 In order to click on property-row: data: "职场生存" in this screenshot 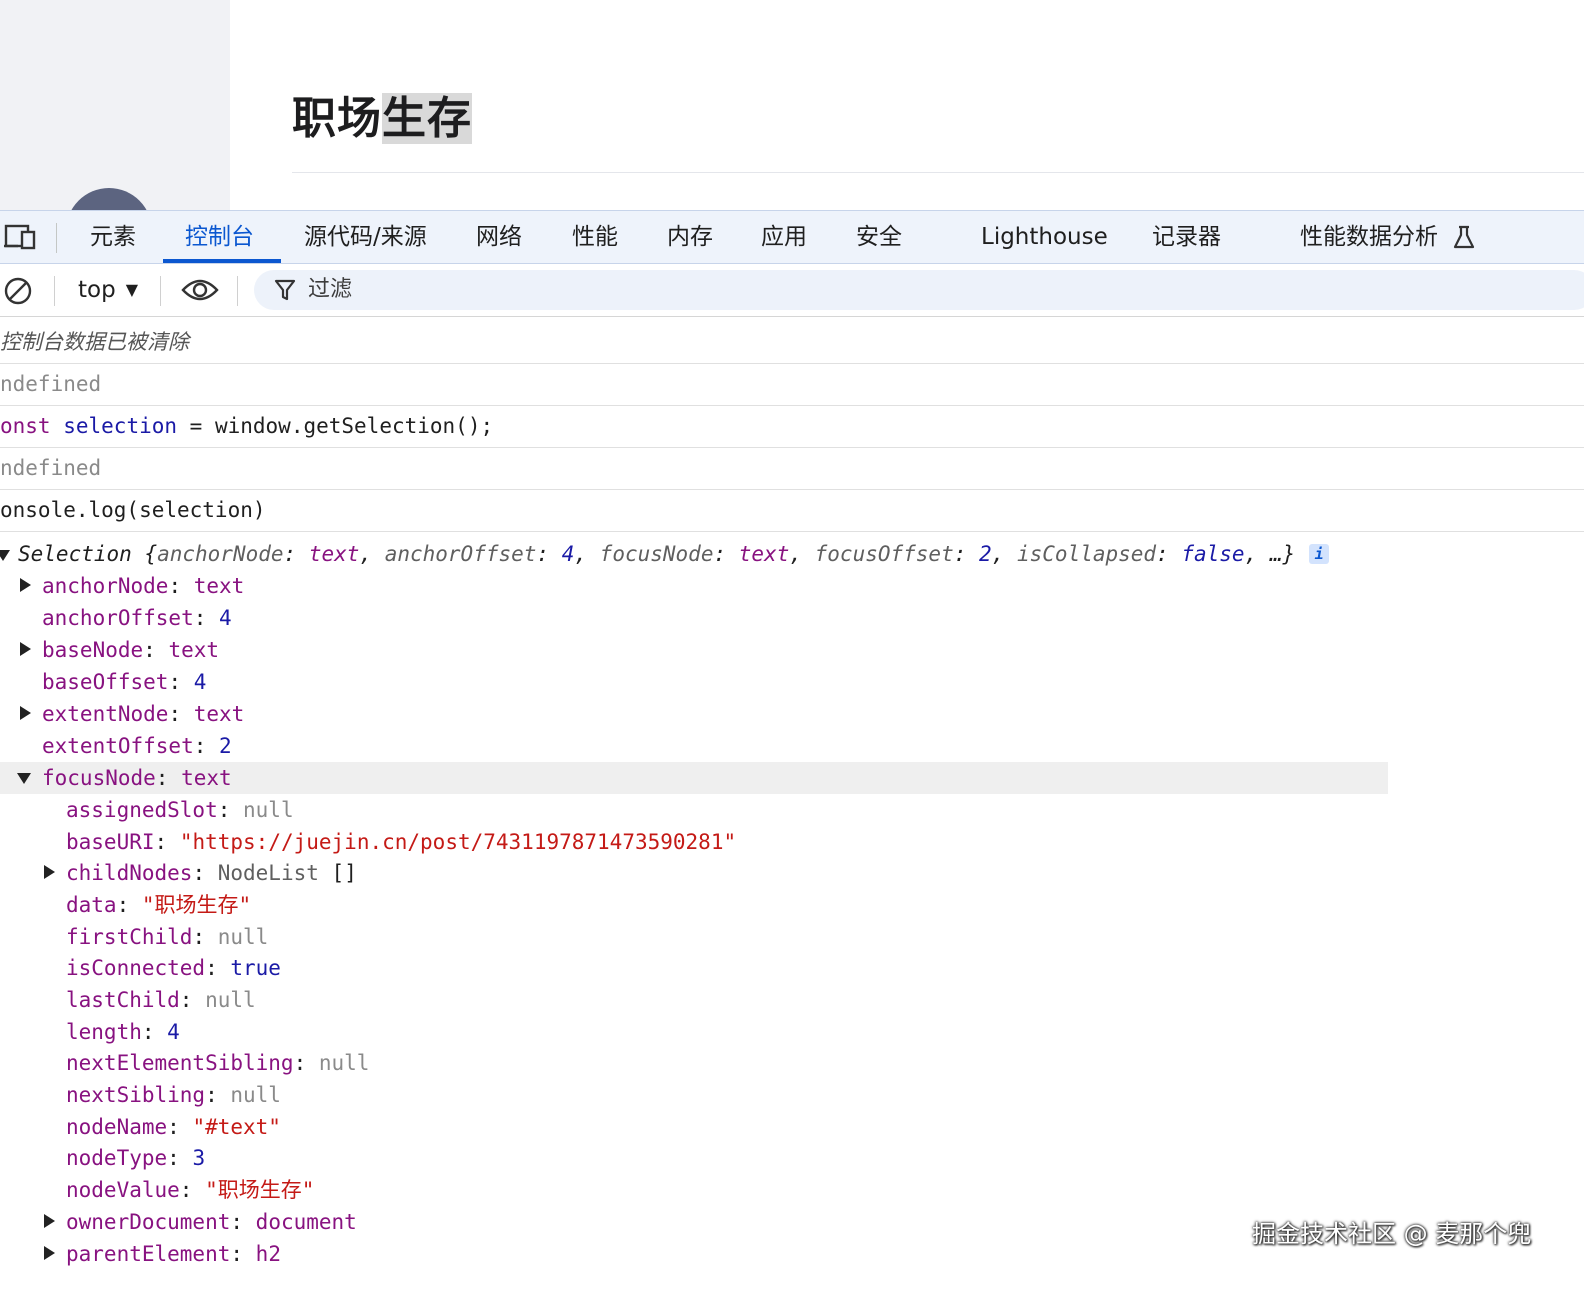, I will do `click(159, 905)`.